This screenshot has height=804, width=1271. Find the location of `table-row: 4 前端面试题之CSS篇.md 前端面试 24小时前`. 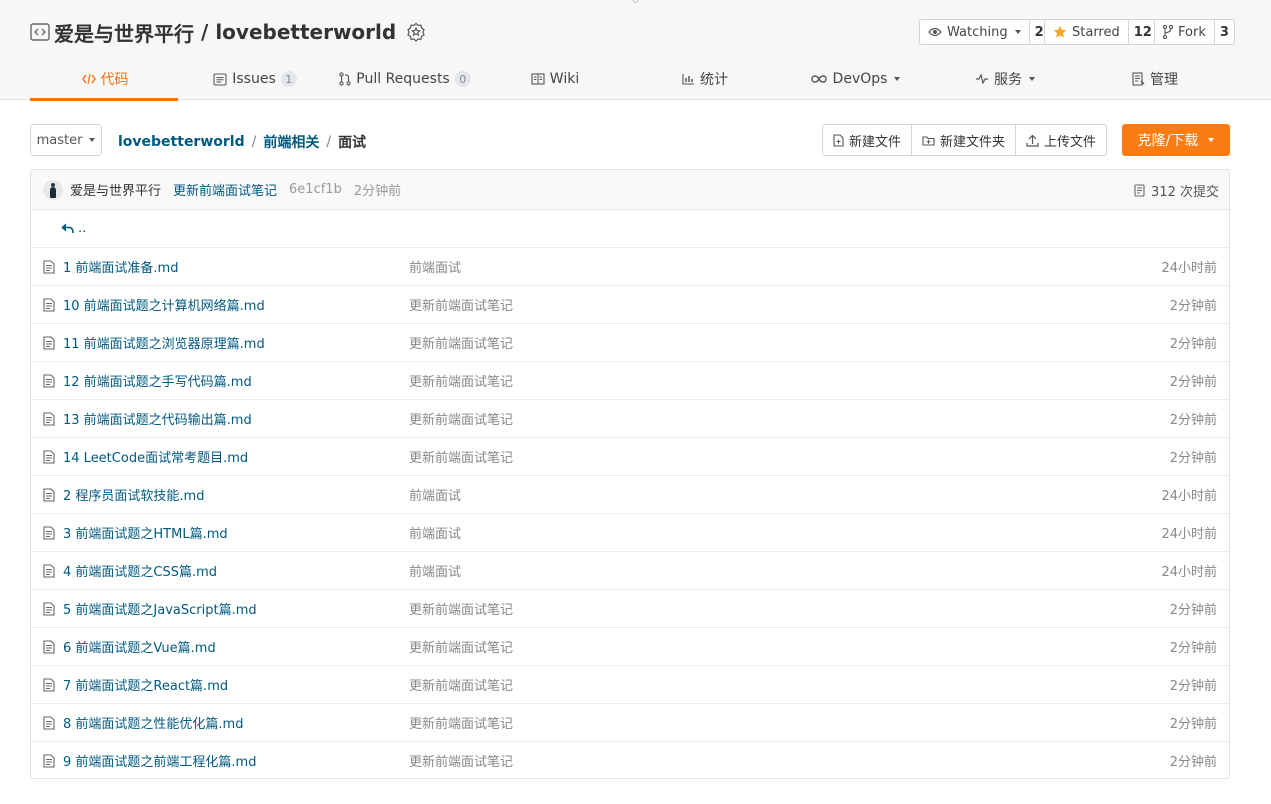

table-row: 4 前端面试题之CSS篇.md 前端面试 24小时前 is located at coordinates (630, 571).